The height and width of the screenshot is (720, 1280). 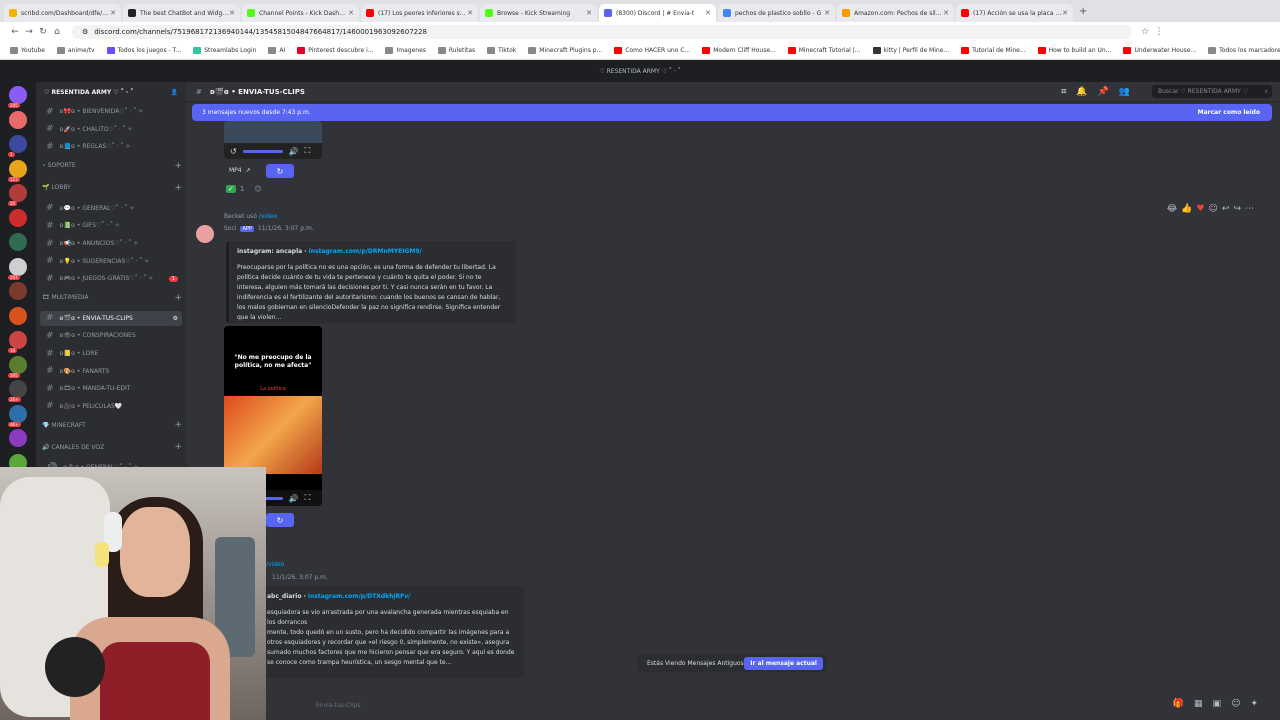 What do you see at coordinates (57, 32) in the screenshot?
I see `home-icon: ⌂` at bounding box center [57, 32].